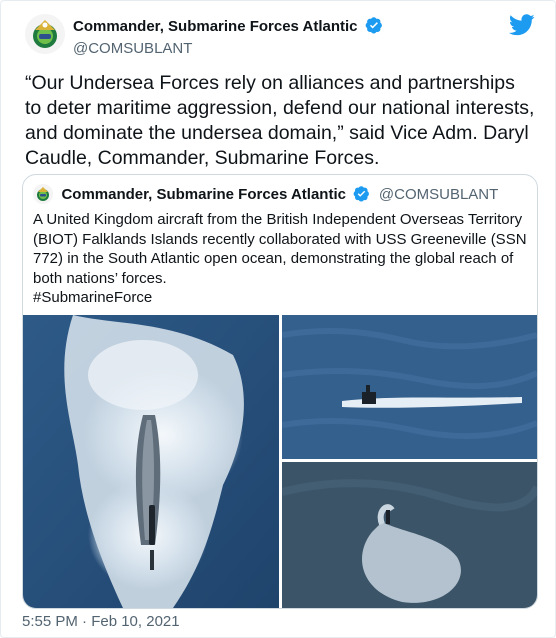 The height and width of the screenshot is (638, 556). Describe the element at coordinates (101, 621) in the screenshot. I see `tweet-timestamp: 5:55 PM · Feb 10, 2021` at that location.